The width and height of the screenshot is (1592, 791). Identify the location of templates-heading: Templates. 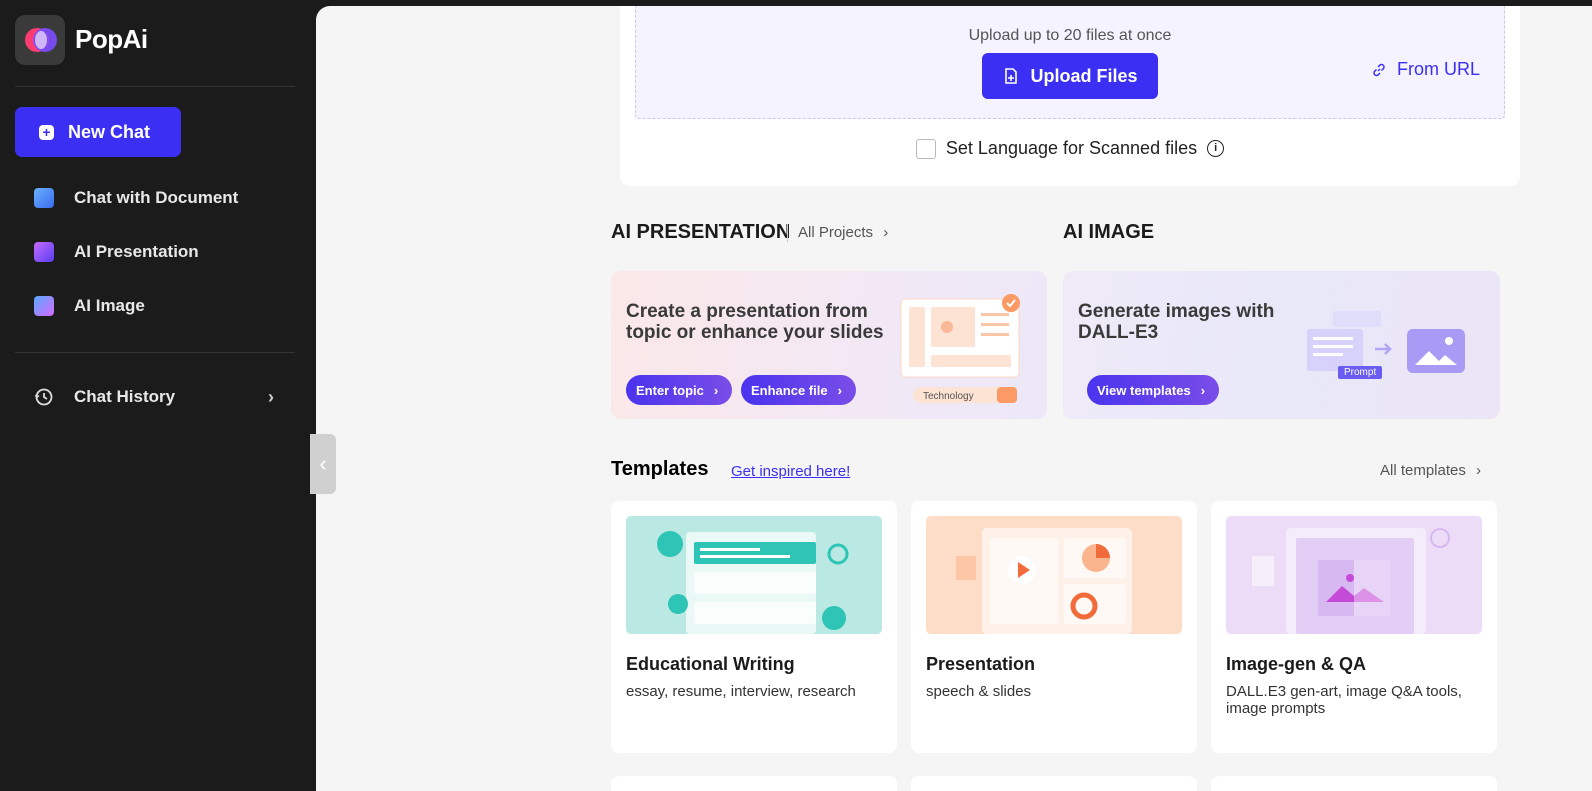
(660, 469).